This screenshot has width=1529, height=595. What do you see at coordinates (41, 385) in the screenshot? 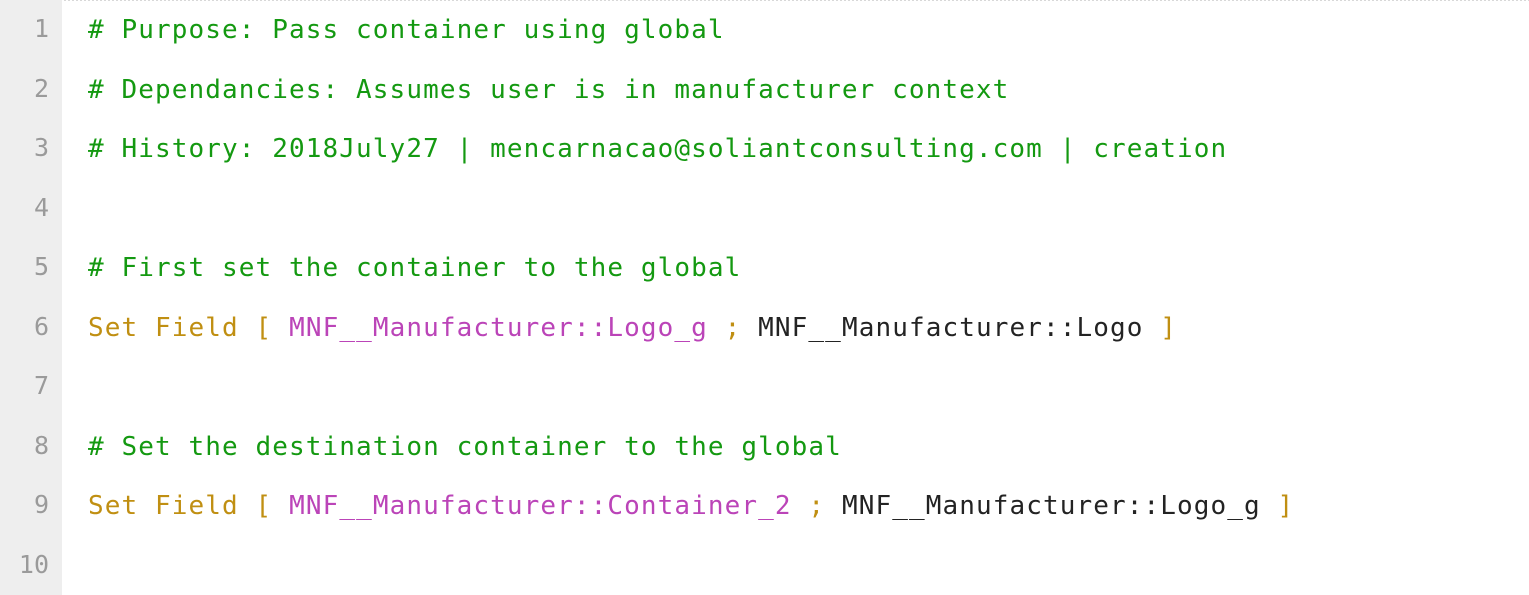
I see `line-number: 7` at bounding box center [41, 385].